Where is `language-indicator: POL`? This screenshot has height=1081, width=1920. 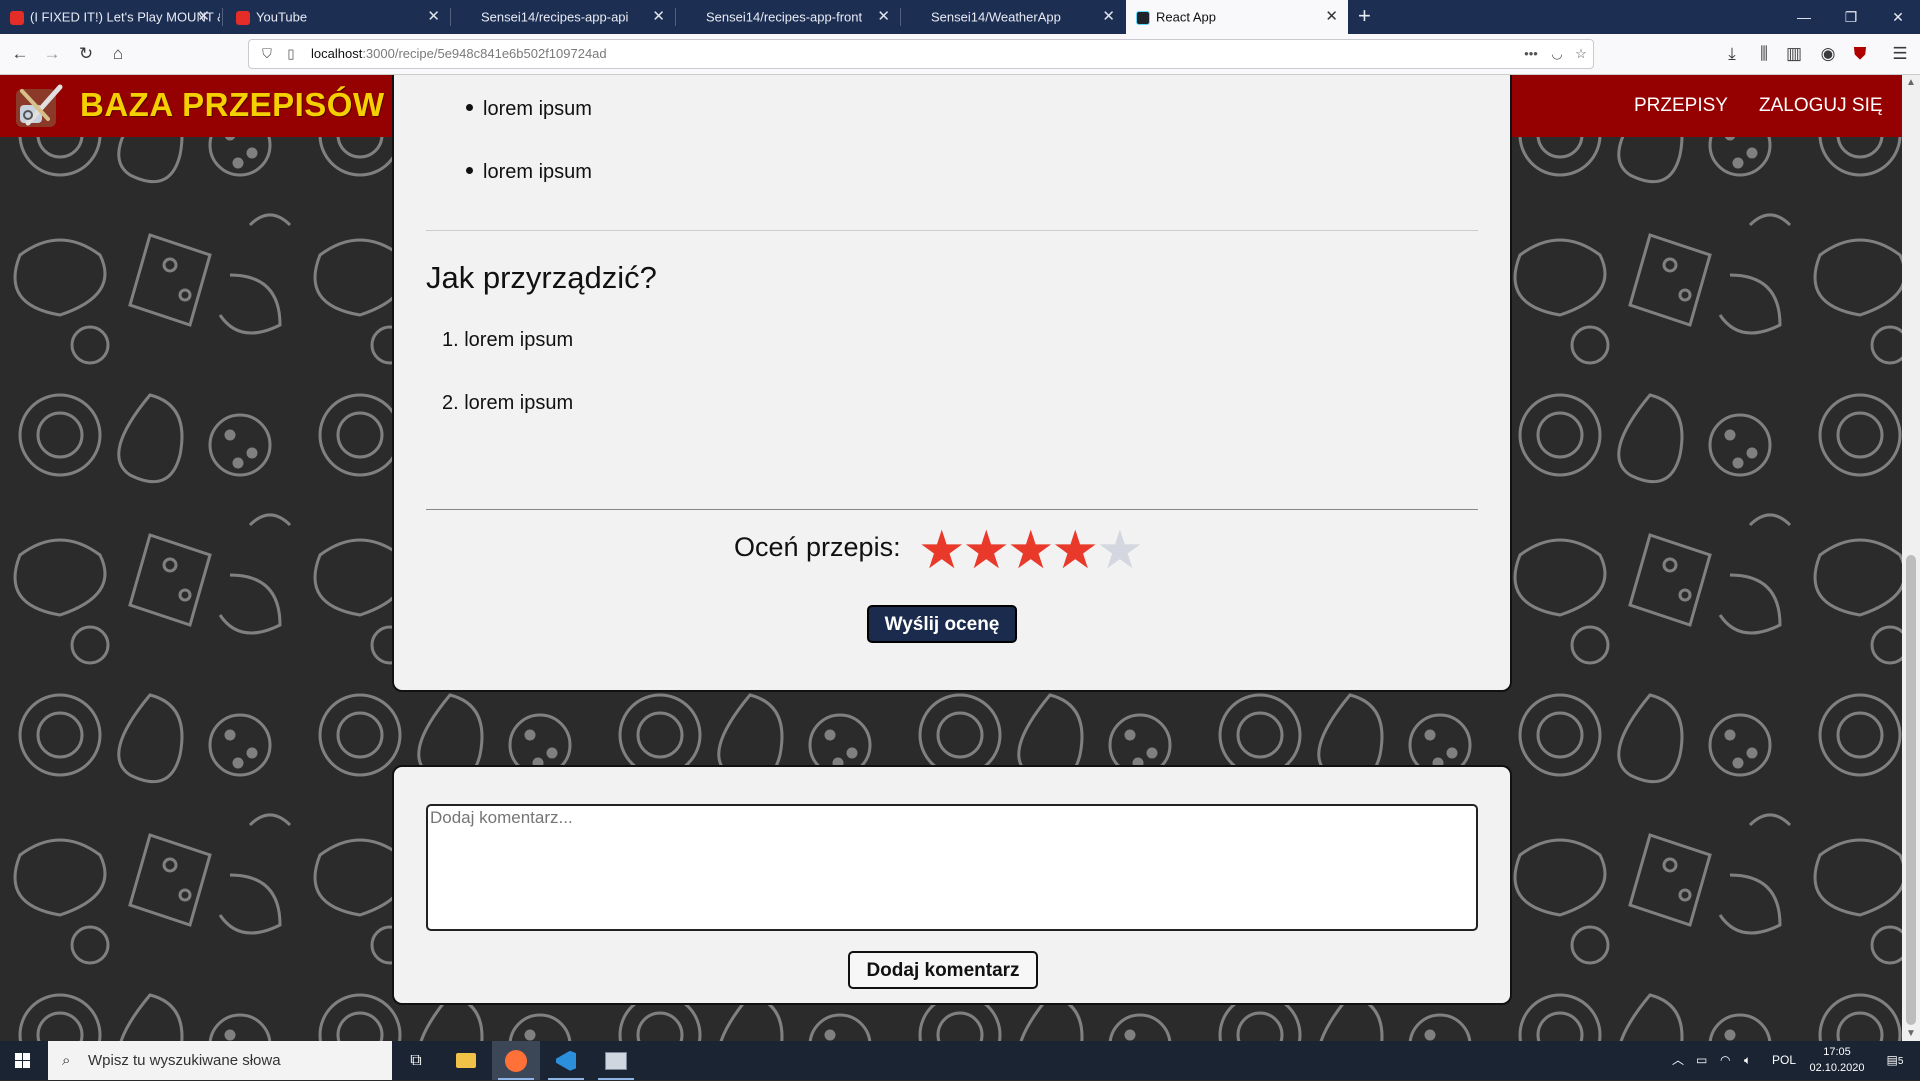 language-indicator: POL is located at coordinates (1784, 1060).